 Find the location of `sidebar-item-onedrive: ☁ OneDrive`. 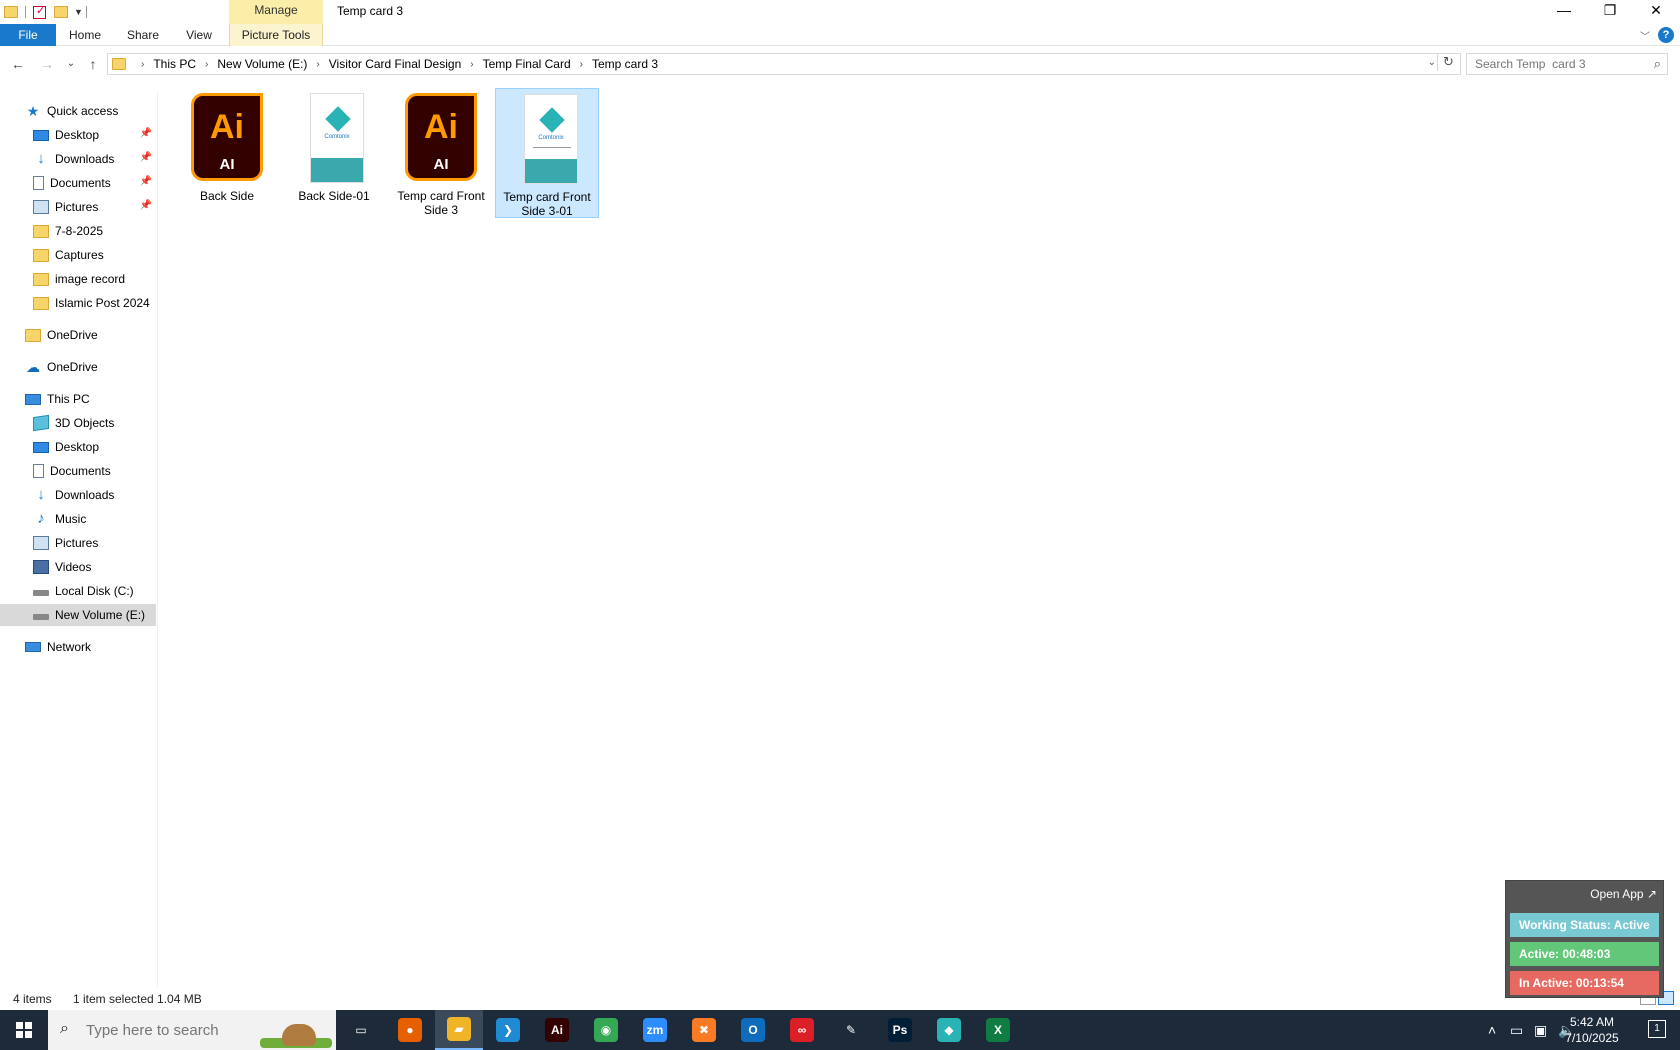

sidebar-item-onedrive: ☁ OneDrive is located at coordinates (78, 367).